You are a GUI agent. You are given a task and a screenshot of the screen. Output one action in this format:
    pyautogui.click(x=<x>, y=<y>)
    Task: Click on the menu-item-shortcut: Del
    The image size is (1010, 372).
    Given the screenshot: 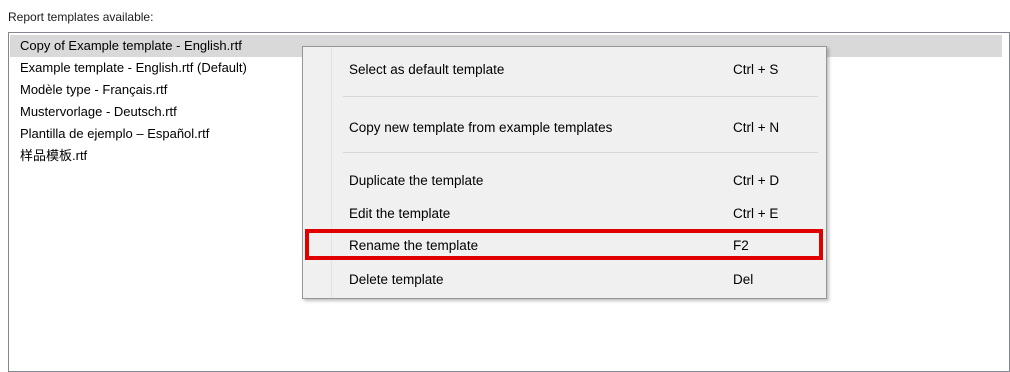 What is the action you would take?
    pyautogui.click(x=743, y=279)
    